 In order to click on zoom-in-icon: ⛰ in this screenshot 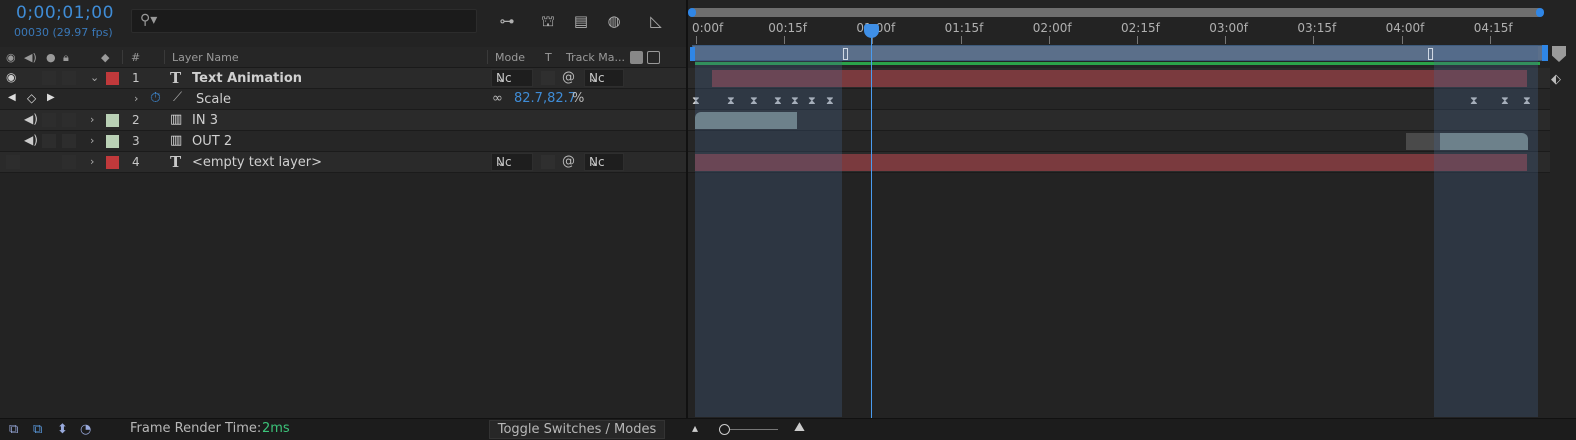, I will do `click(799, 427)`.